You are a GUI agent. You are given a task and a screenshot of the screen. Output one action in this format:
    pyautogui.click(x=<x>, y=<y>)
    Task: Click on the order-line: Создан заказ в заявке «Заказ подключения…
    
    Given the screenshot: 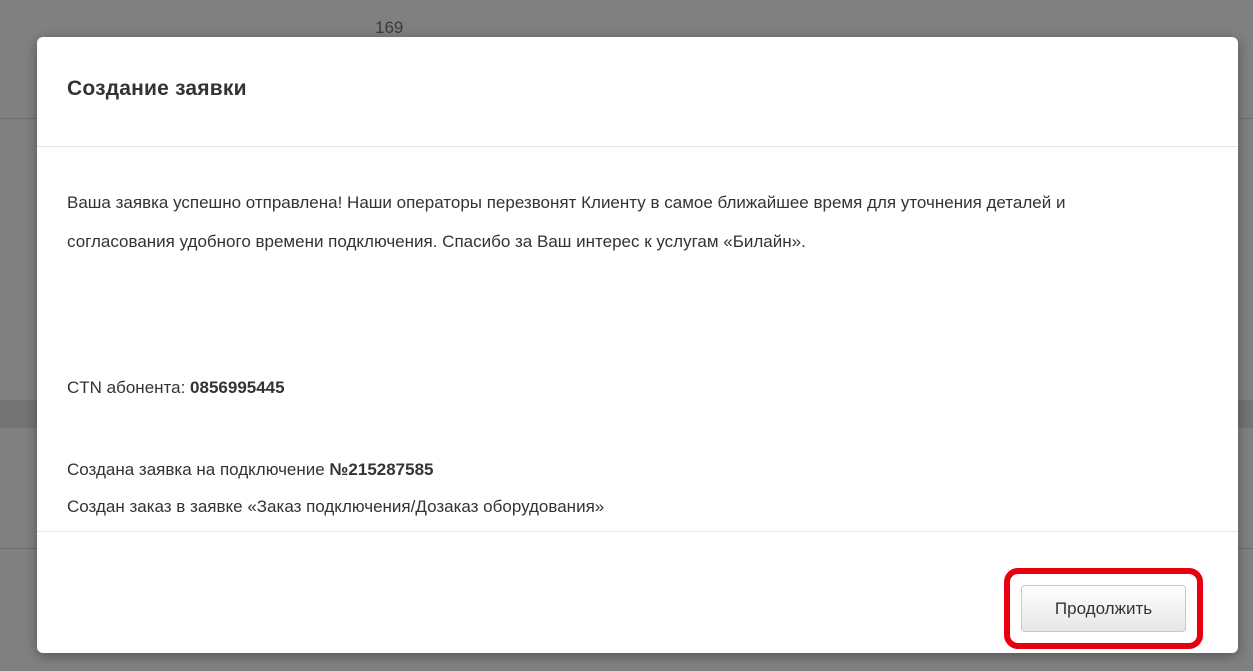 What is the action you would take?
    pyautogui.click(x=336, y=506)
    